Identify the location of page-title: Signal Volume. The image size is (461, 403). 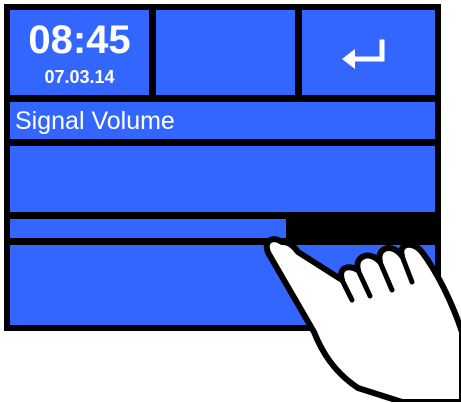
(95, 121).